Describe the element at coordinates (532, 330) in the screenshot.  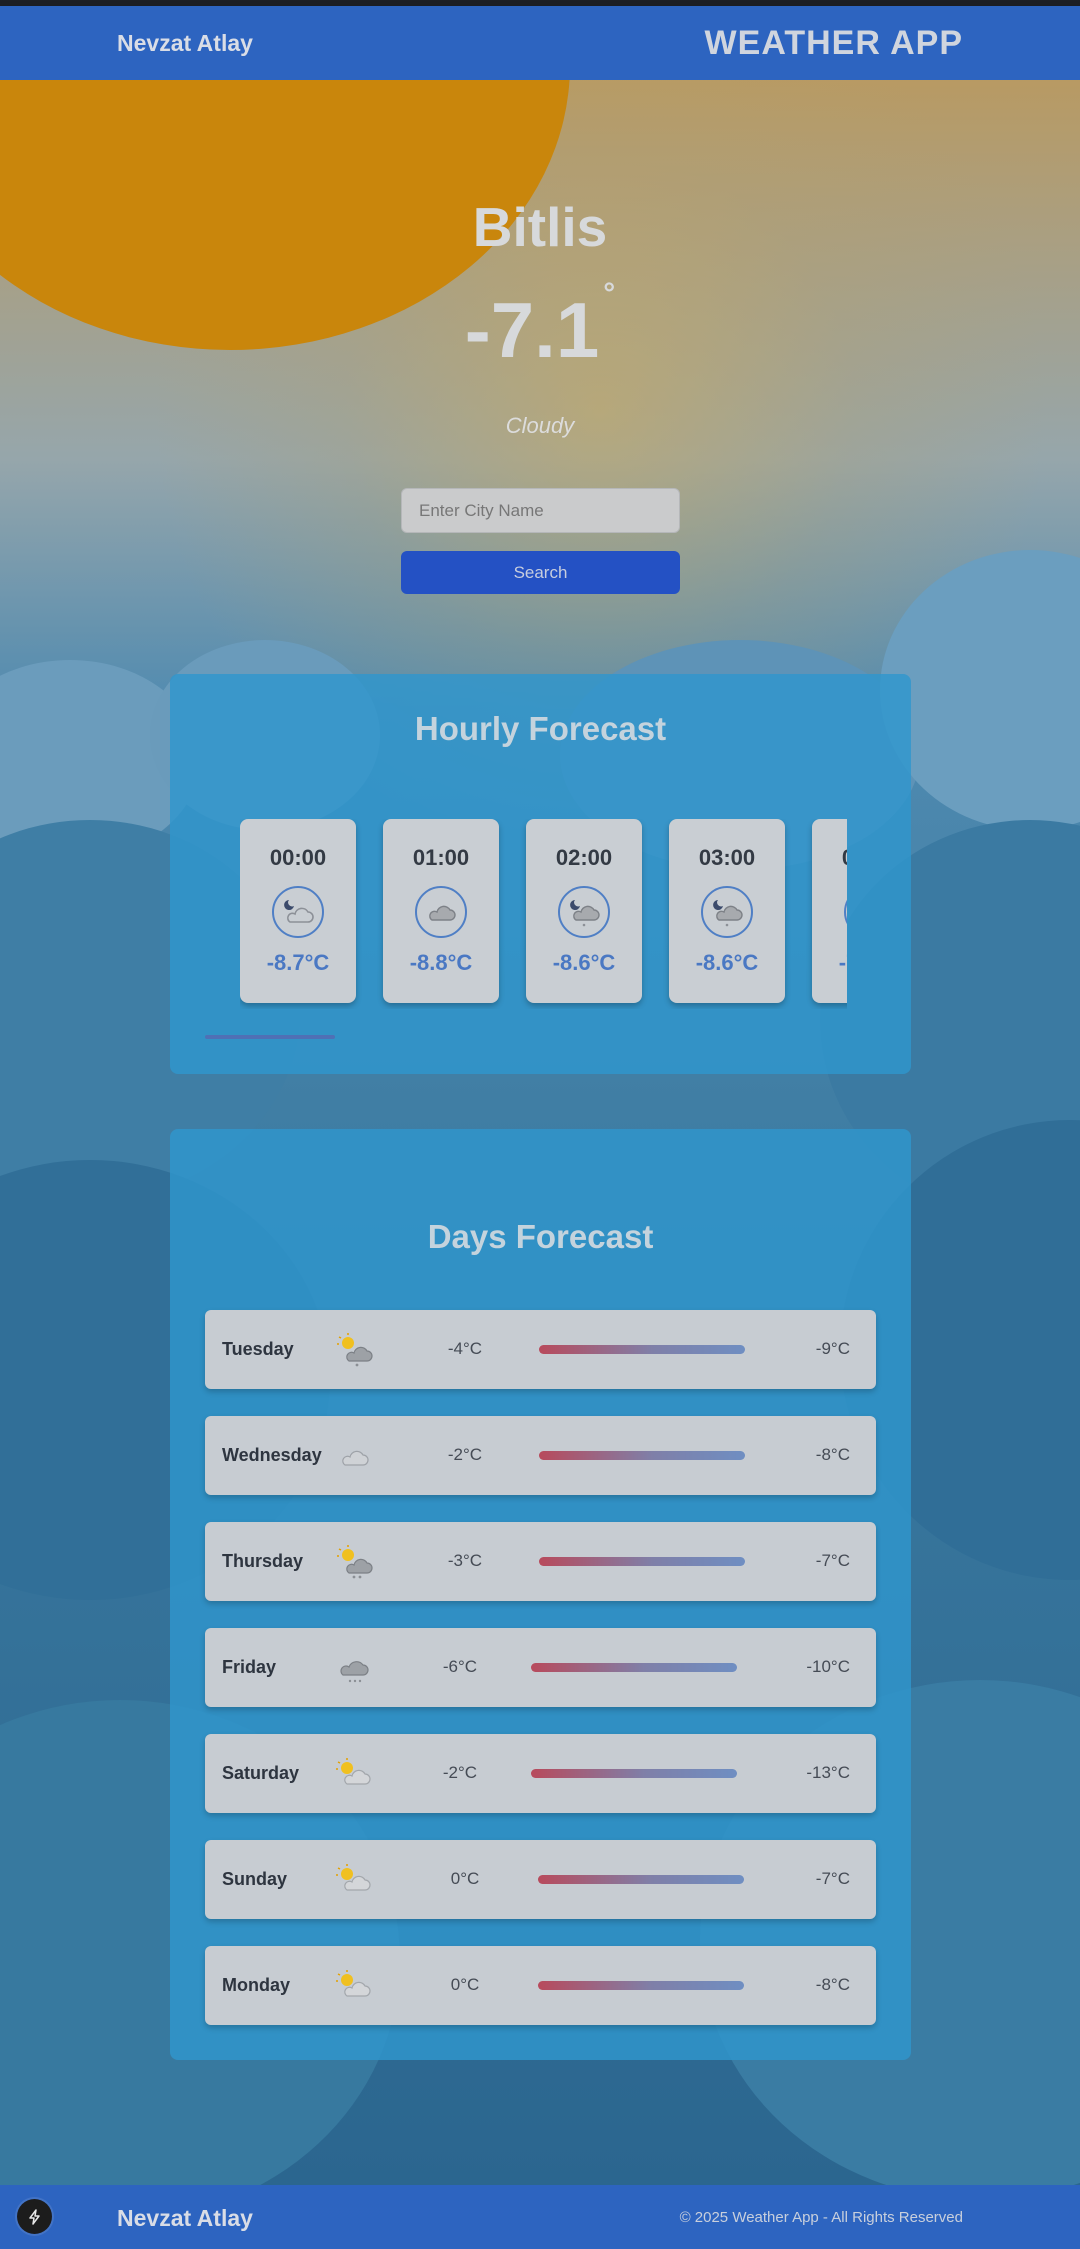
I see `temperature-value: -7.1` at that location.